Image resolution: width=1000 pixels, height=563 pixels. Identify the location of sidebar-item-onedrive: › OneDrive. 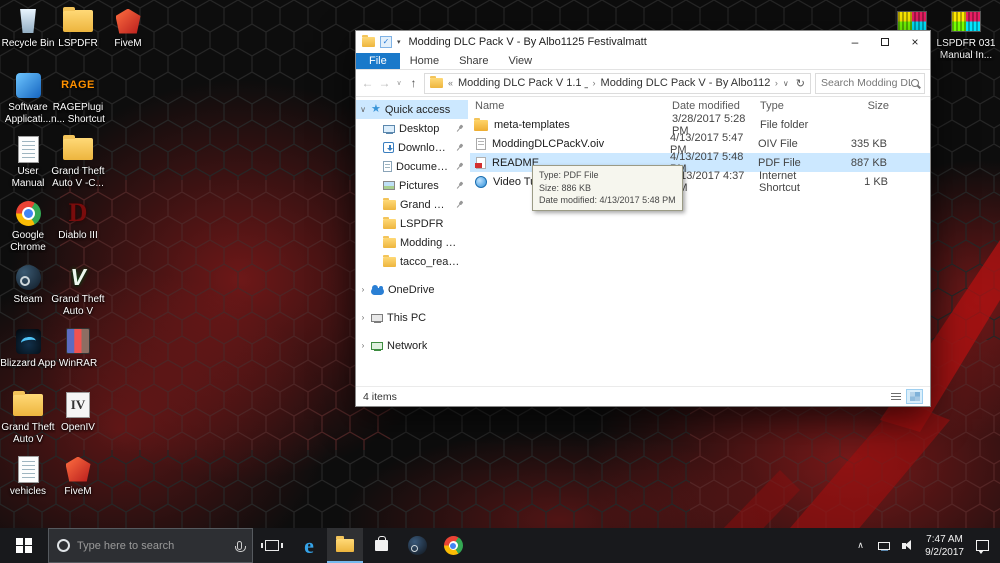
(412, 289).